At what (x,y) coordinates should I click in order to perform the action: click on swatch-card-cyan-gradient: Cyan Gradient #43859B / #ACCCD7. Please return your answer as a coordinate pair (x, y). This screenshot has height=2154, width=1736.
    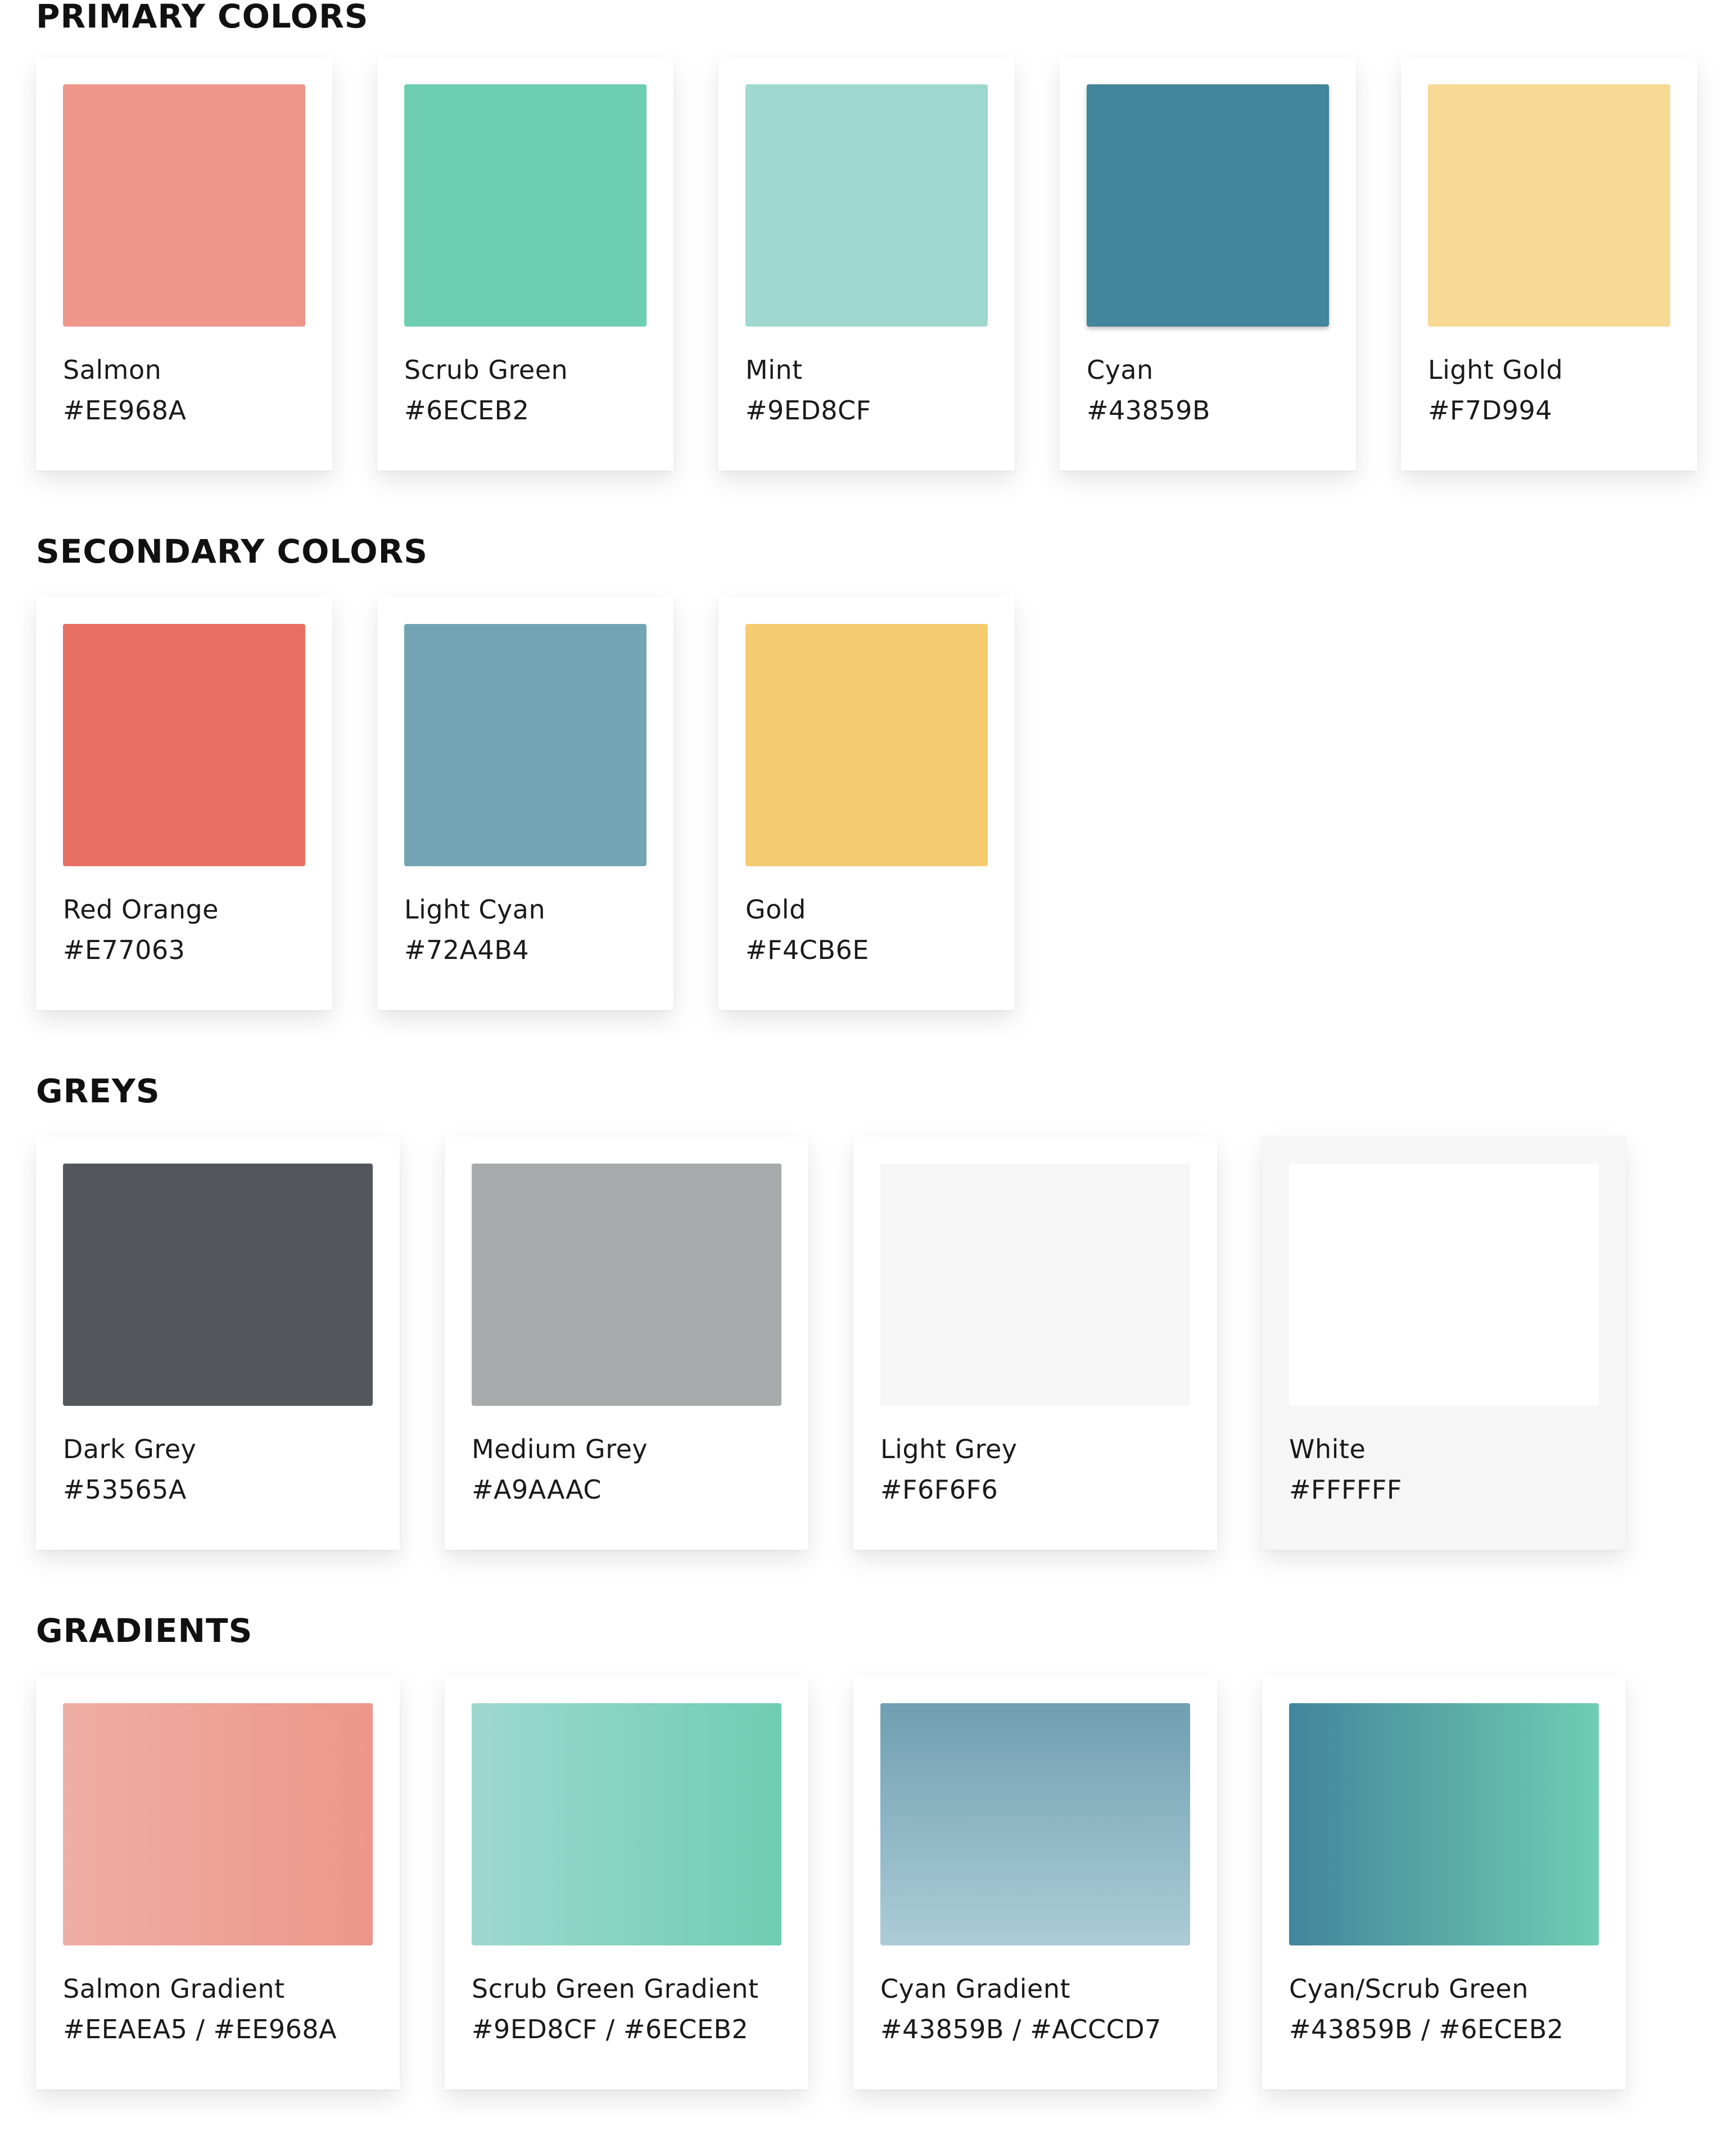
    Looking at the image, I should click on (1035, 1882).